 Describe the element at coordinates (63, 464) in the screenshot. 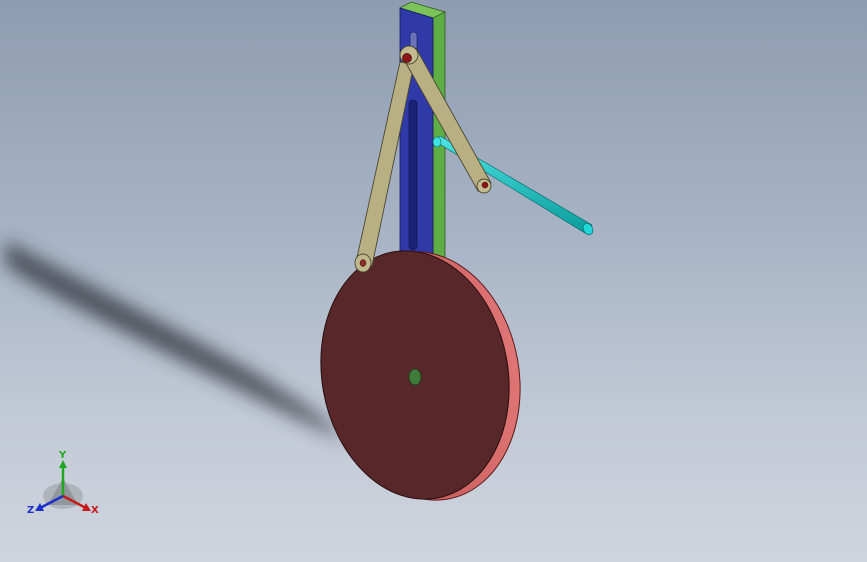

I see `triad-y-arrow` at that location.